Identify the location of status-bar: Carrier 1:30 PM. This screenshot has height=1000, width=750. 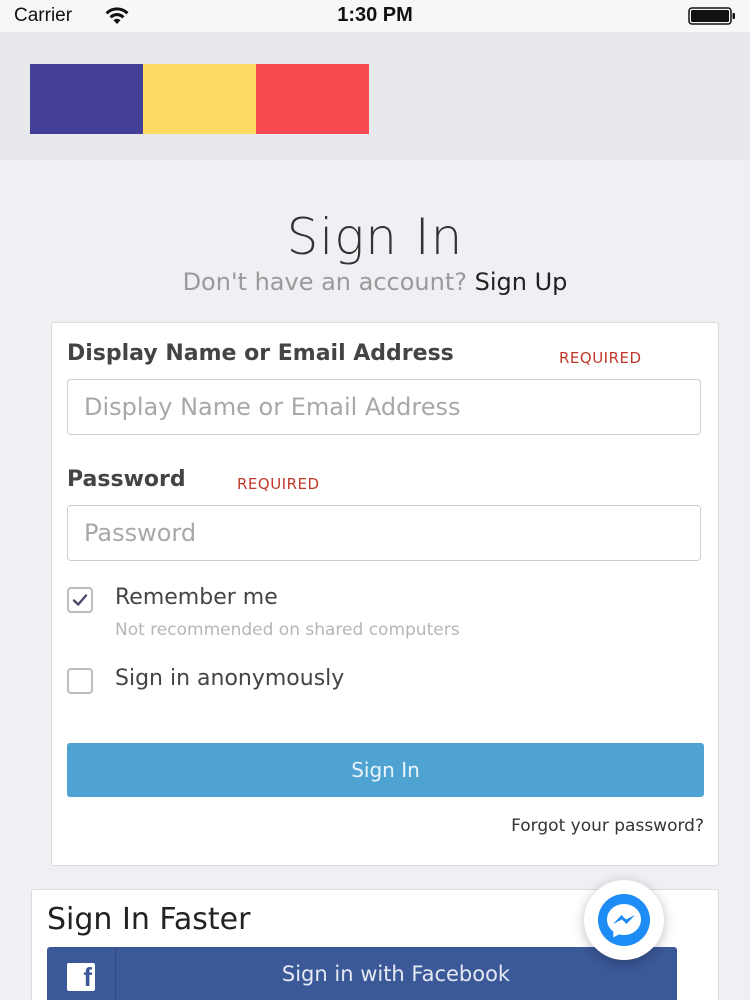
(375, 16).